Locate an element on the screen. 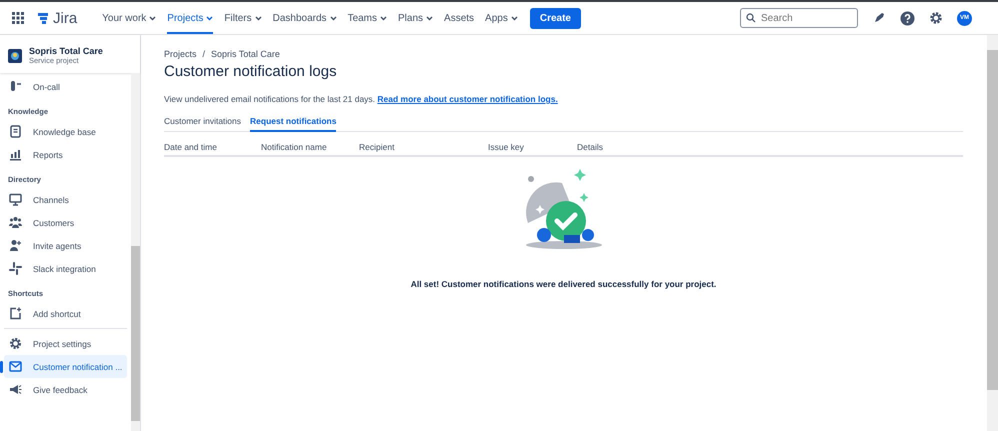 This screenshot has width=998, height=431. nav-item: Apps is located at coordinates (501, 18).